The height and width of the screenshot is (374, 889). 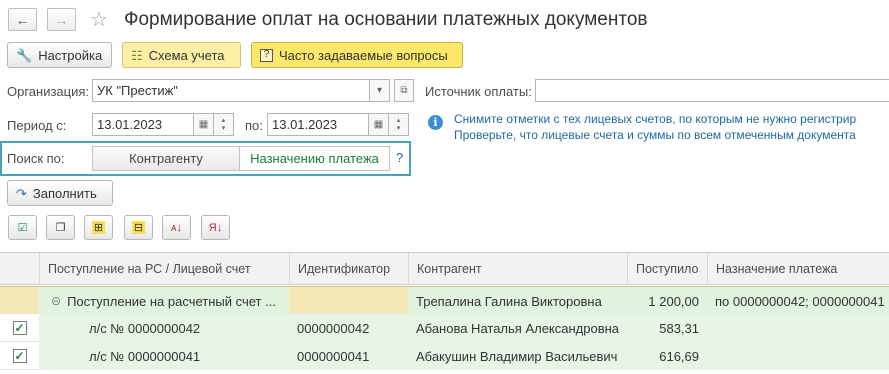 What do you see at coordinates (798, 301) in the screenshot?
I see `group-purpose-cell: по 0000000042; 0000000041` at bounding box center [798, 301].